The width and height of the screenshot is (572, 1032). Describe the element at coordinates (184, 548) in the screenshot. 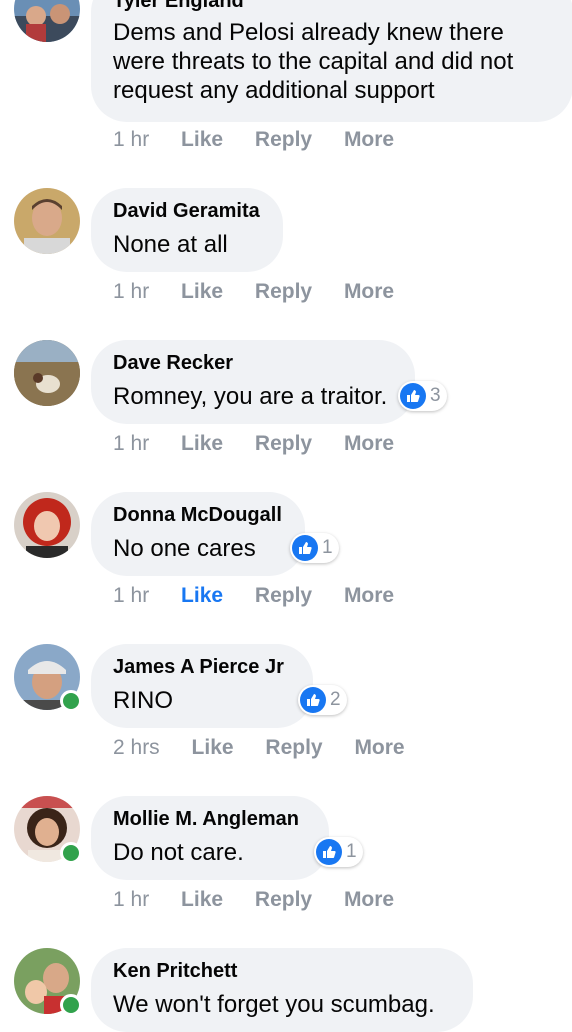

I see `comment-text: No one cares` at that location.